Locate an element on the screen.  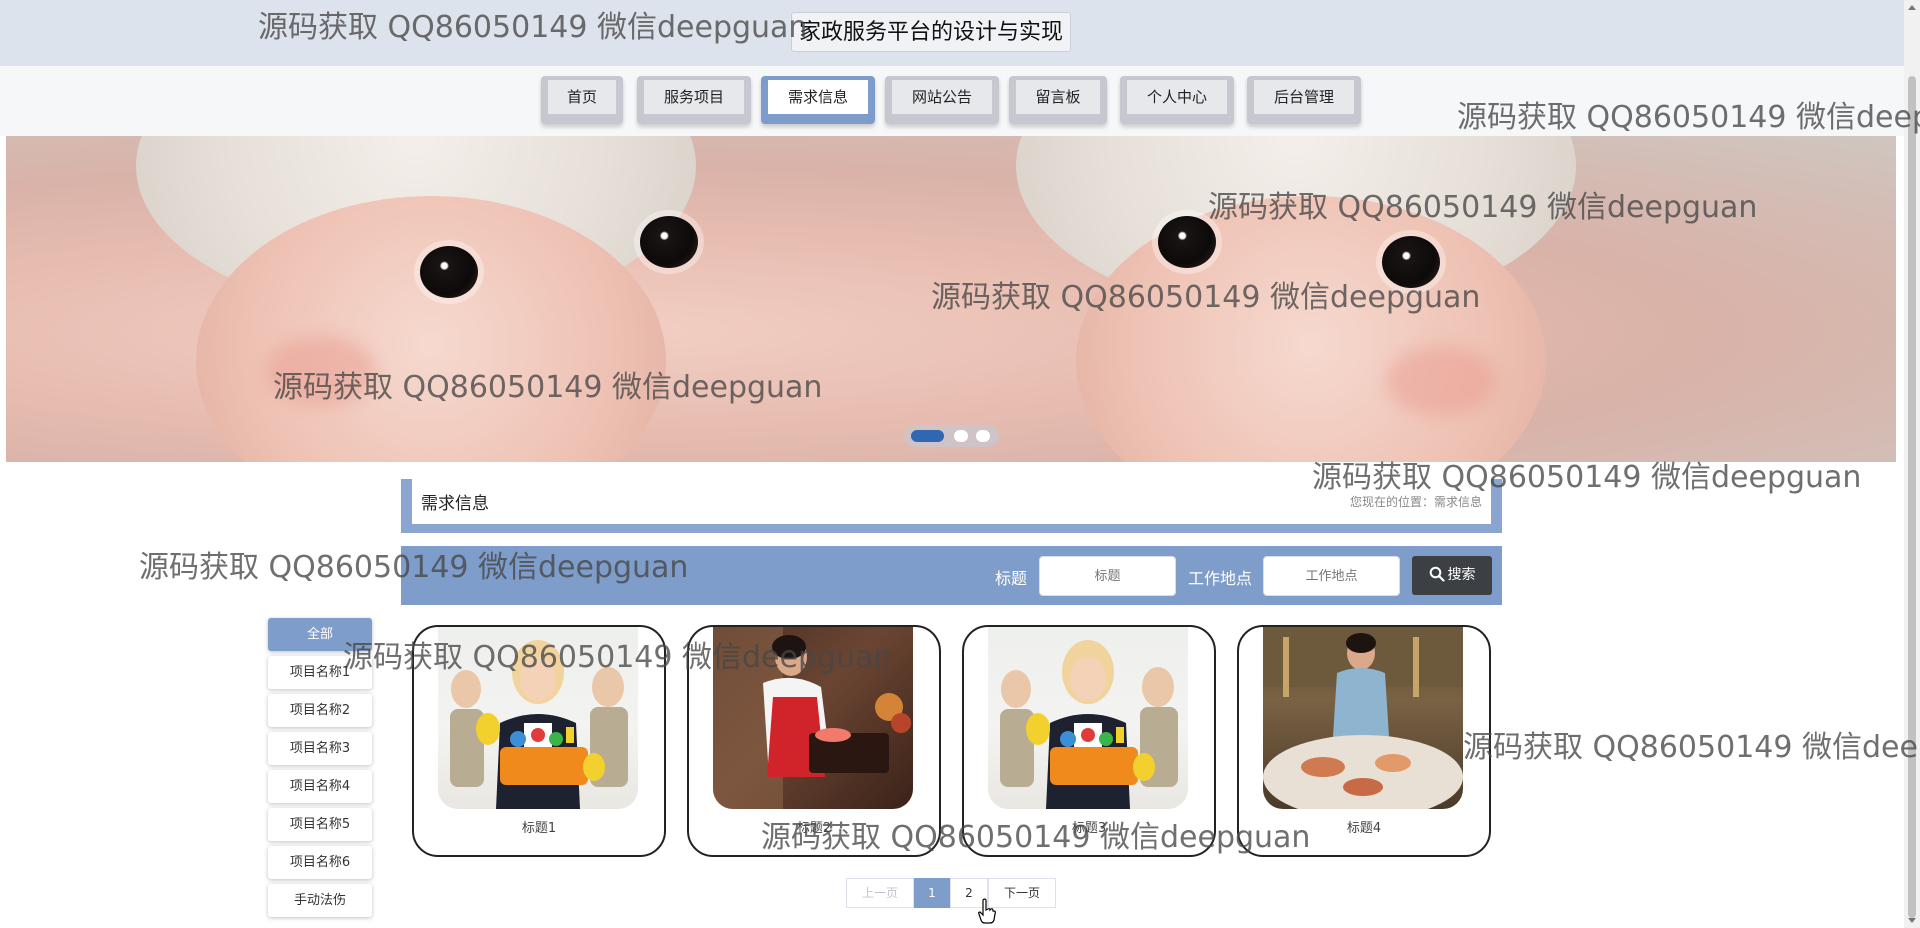
nav-item-label: 个人中心 is located at coordinates (1177, 97).